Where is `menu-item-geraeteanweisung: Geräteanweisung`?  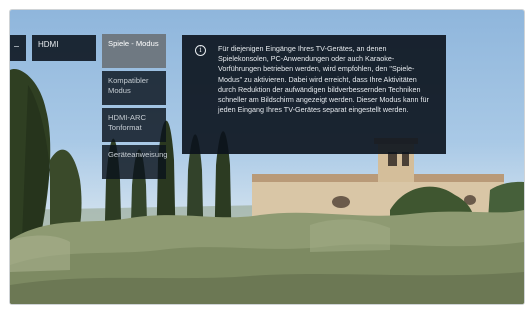
menu-item-geraeteanweisung: Geräteanweisung is located at coordinates (135, 162).